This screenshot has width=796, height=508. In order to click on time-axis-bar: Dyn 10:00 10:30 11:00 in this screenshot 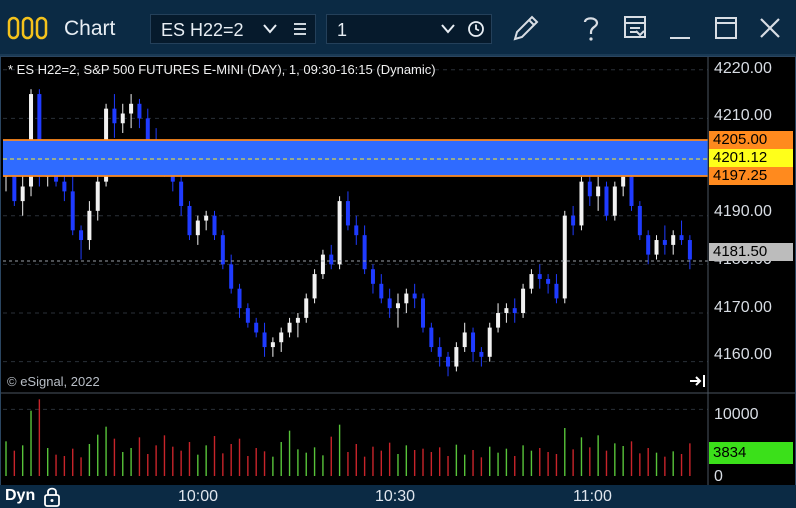, I will do `click(398, 496)`.